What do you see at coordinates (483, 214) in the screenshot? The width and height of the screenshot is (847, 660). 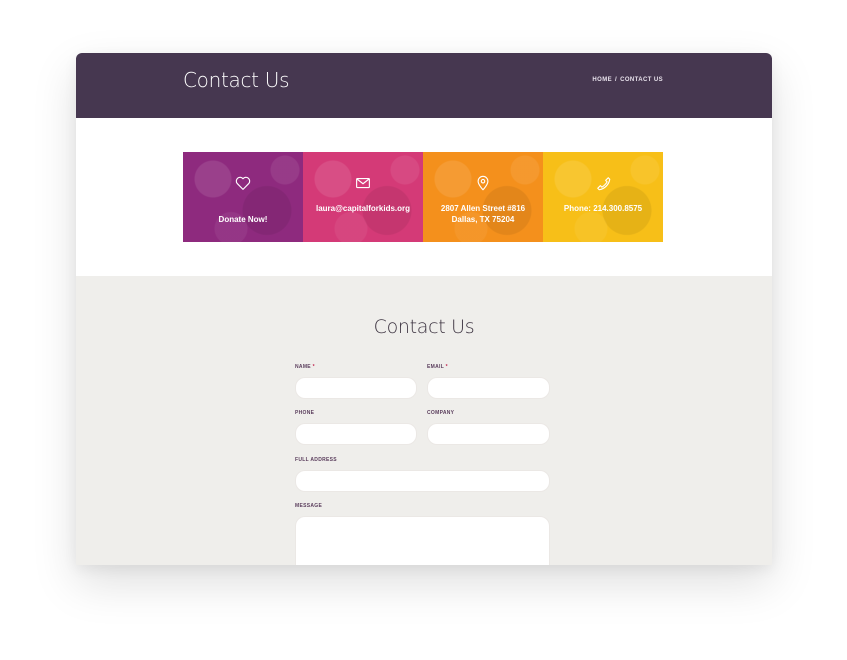 I see `street-address: 2807 Allen Street #816 Dallas, TX 75204` at bounding box center [483, 214].